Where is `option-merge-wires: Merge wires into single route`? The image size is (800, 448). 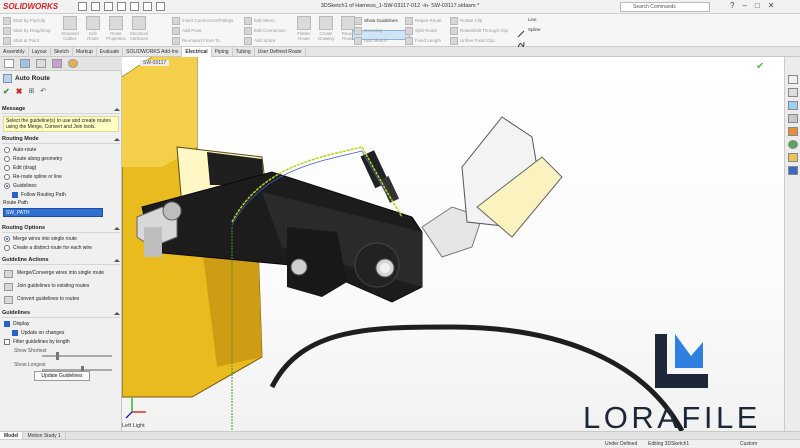
option-merge-wires: Merge wires into single route is located at coordinates (62, 238).